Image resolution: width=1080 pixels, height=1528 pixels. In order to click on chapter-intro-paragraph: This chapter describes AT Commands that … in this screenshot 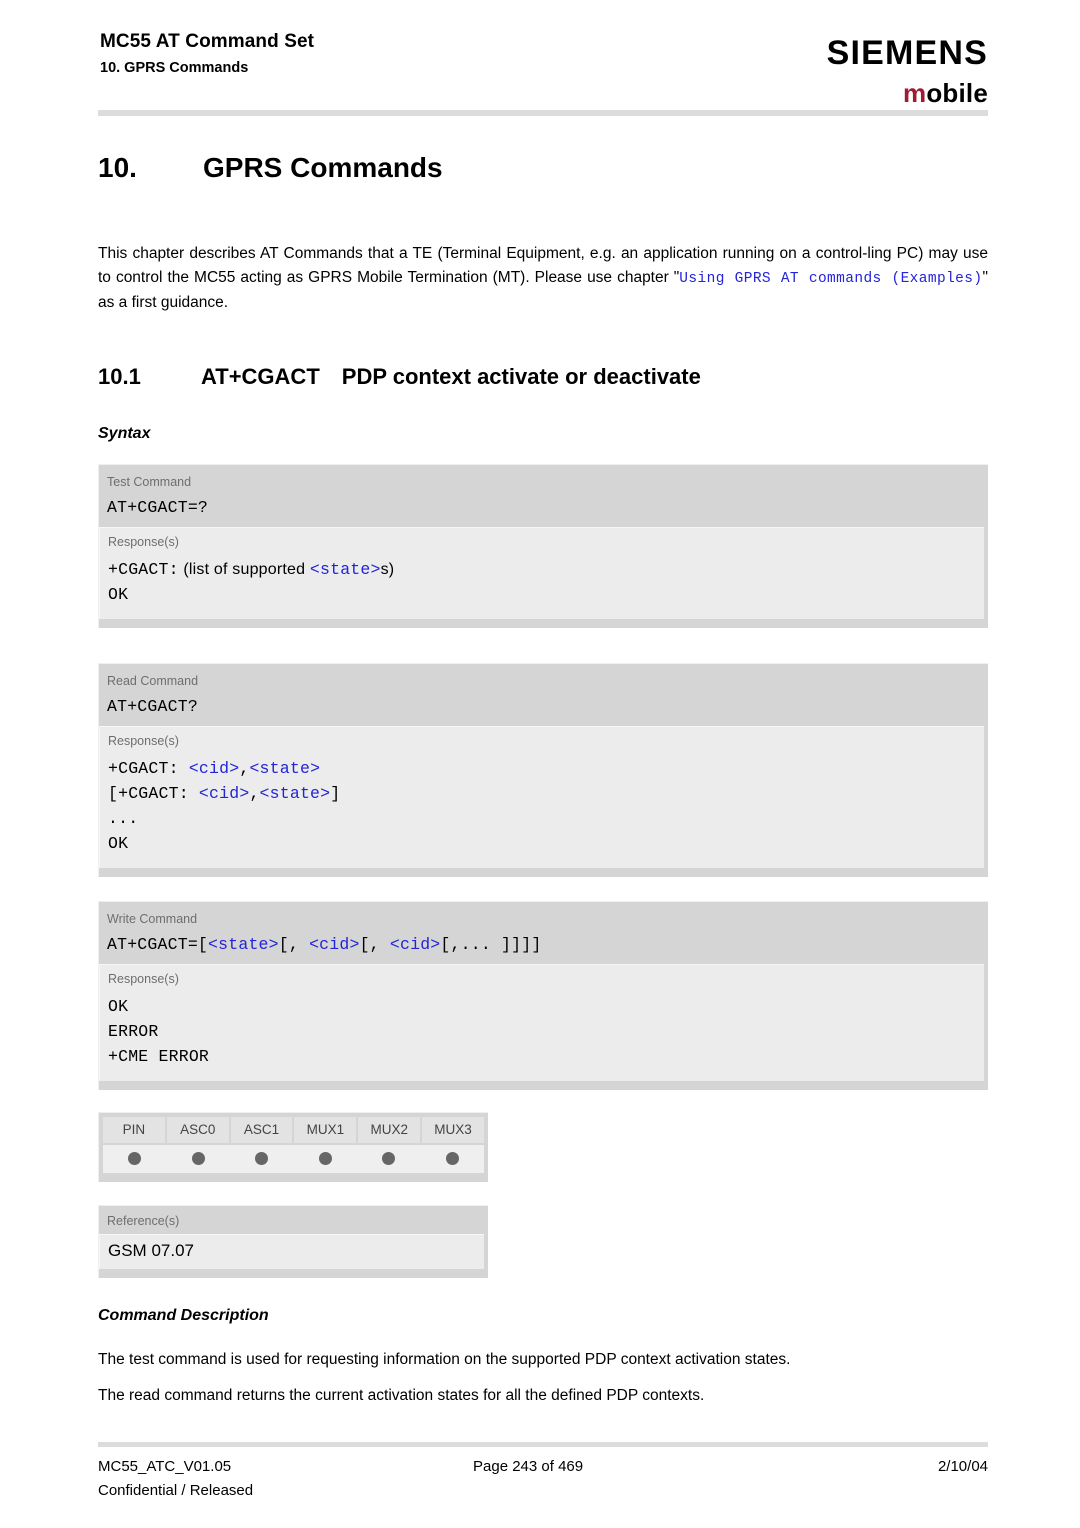, I will do `click(543, 278)`.